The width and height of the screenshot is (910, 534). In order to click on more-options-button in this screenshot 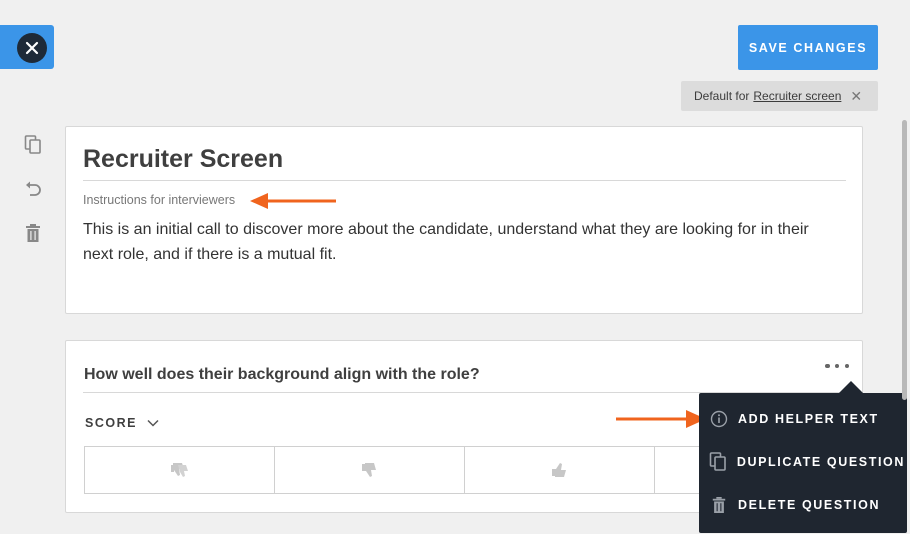, I will do `click(837, 366)`.